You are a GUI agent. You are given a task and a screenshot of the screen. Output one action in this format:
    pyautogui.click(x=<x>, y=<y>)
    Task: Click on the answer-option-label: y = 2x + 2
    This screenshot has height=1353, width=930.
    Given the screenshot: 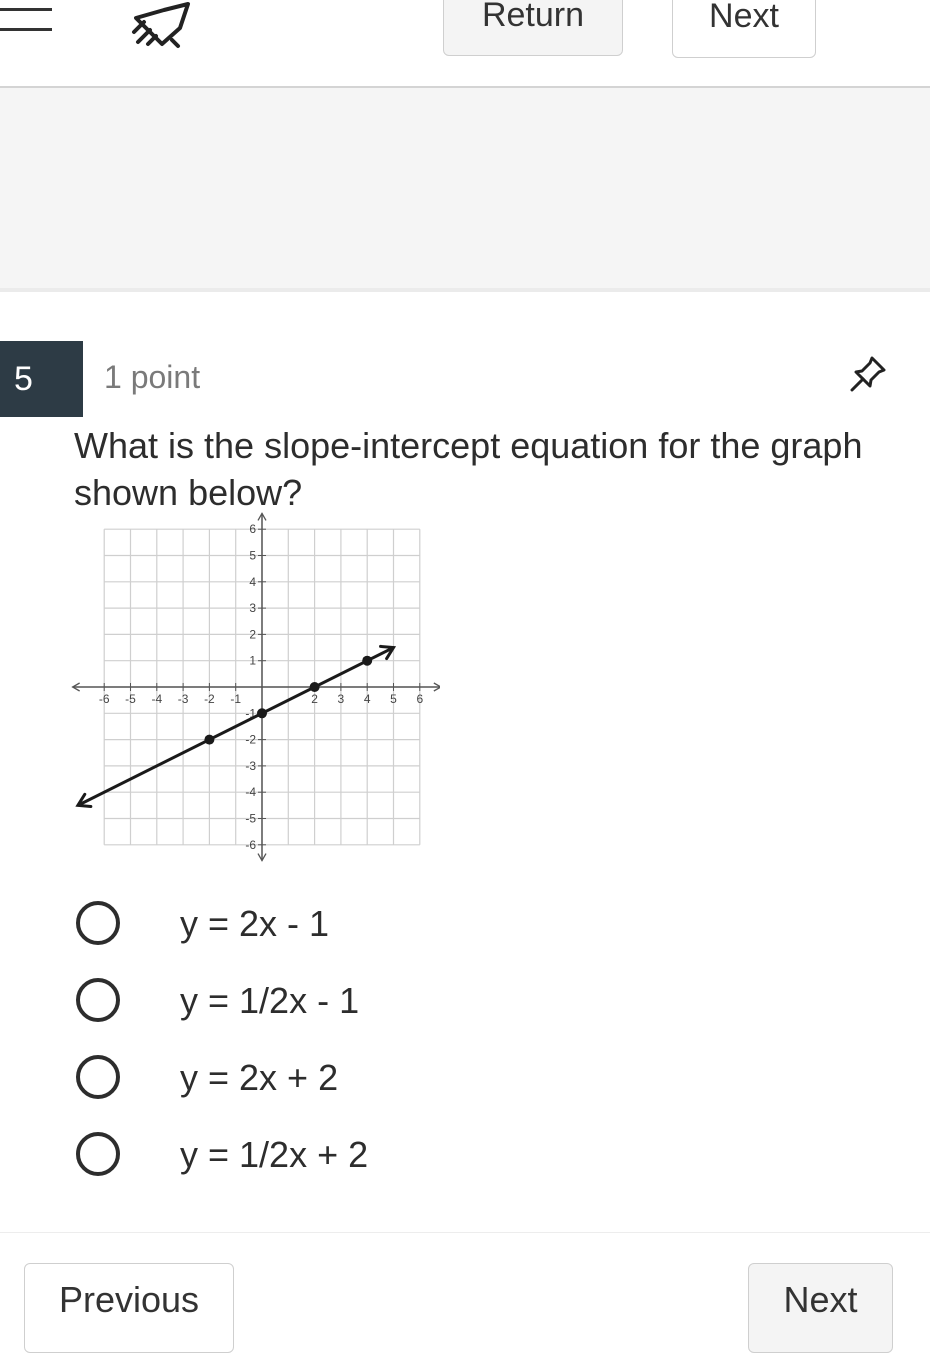 What is the action you would take?
    pyautogui.click(x=259, y=1077)
    